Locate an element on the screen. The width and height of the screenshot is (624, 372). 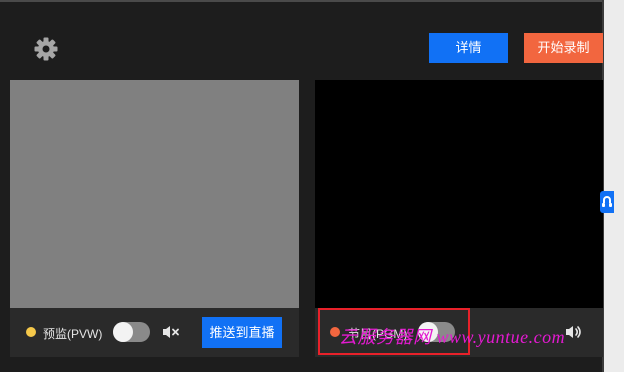
toggle-knob is located at coordinates (123, 332).